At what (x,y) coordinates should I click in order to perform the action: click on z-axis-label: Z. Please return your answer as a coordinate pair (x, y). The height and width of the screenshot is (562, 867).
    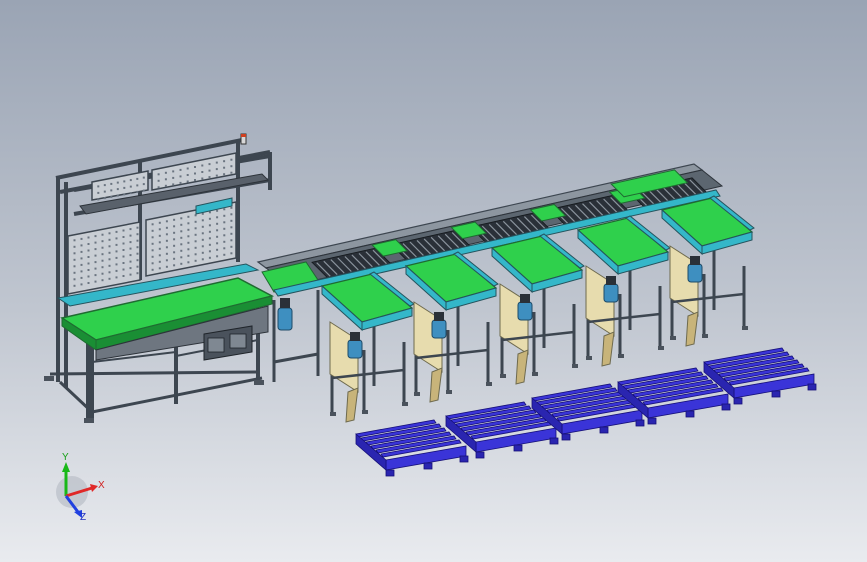
    Looking at the image, I should click on (83, 517).